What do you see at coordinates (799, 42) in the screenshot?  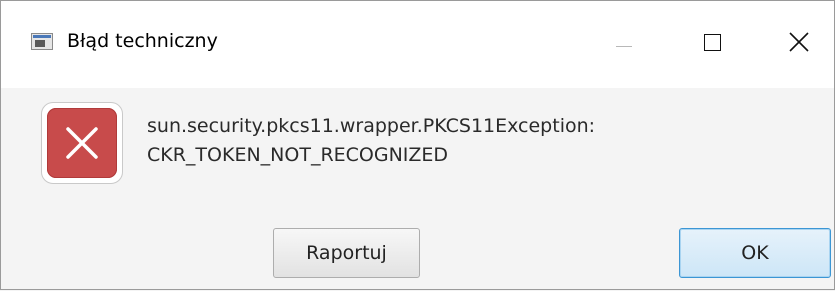 I see `close-icon` at bounding box center [799, 42].